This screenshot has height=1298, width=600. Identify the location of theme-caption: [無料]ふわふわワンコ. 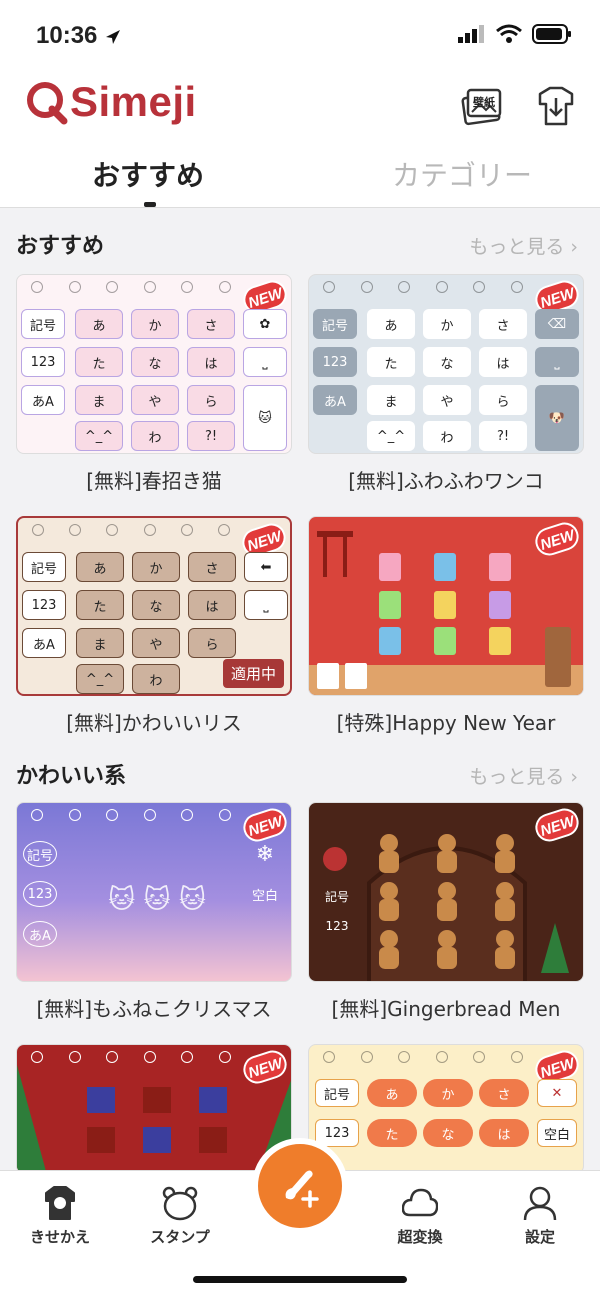
(446, 481).